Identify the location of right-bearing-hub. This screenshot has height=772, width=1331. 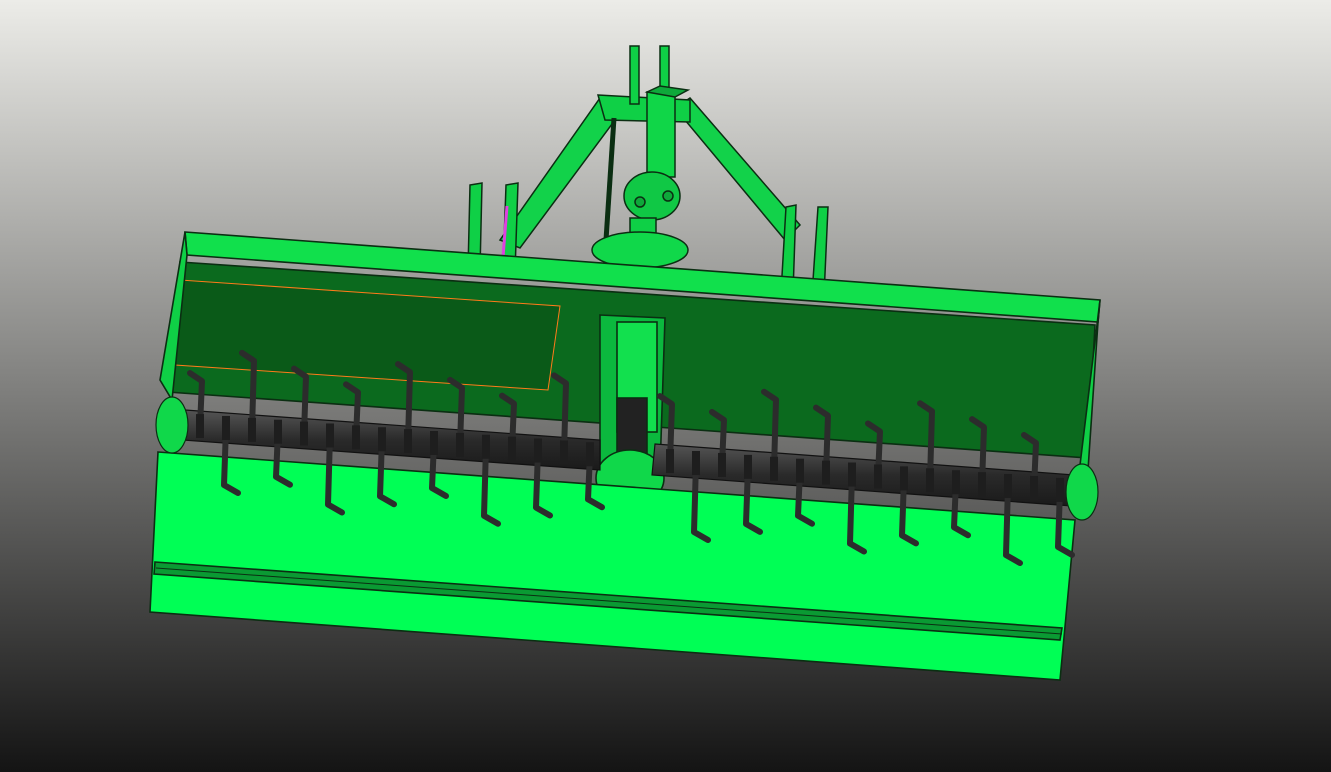
(1082, 492).